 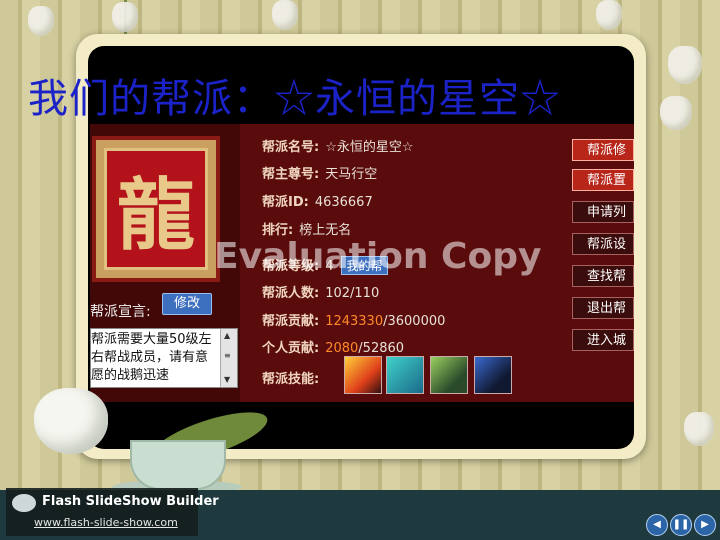 I want to click on brand-url-link: www.flash-slide-show.com, so click(x=106, y=522).